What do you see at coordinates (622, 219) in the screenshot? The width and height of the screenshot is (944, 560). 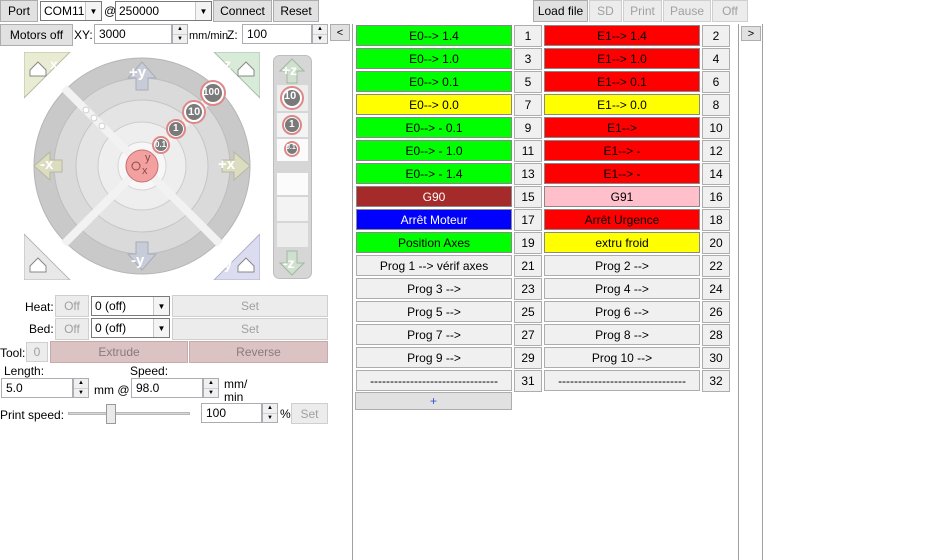 I see `macro-button: Arrêt Urgence` at bounding box center [622, 219].